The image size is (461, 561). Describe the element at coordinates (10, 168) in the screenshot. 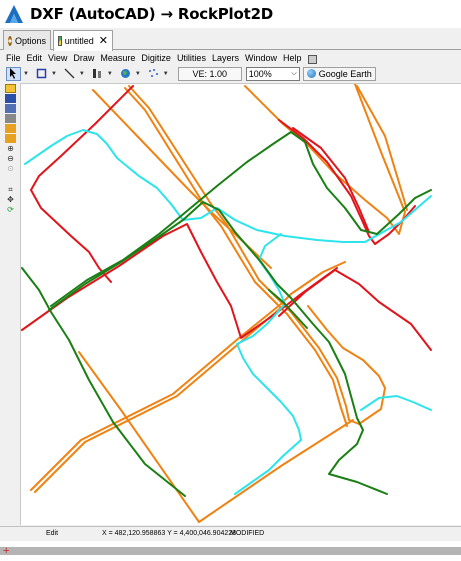

I see `zoom-extent-icon: ⊙` at that location.